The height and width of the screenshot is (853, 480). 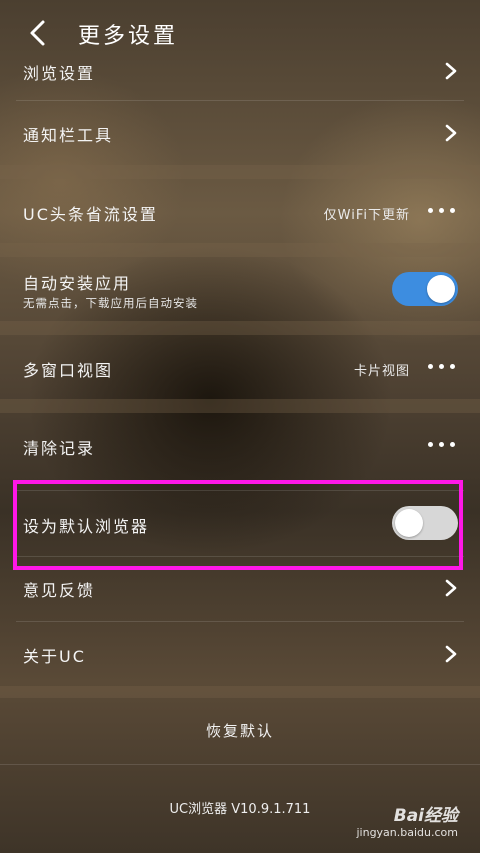 I want to click on back-arrow-icon, so click(x=39, y=33).